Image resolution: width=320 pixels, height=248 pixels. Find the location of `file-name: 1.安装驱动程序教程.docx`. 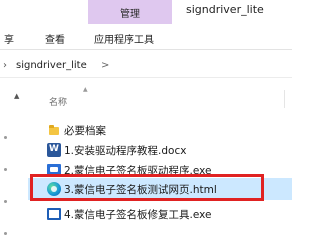

file-name: 1.安装驱动程序教程.docx is located at coordinates (125, 151).